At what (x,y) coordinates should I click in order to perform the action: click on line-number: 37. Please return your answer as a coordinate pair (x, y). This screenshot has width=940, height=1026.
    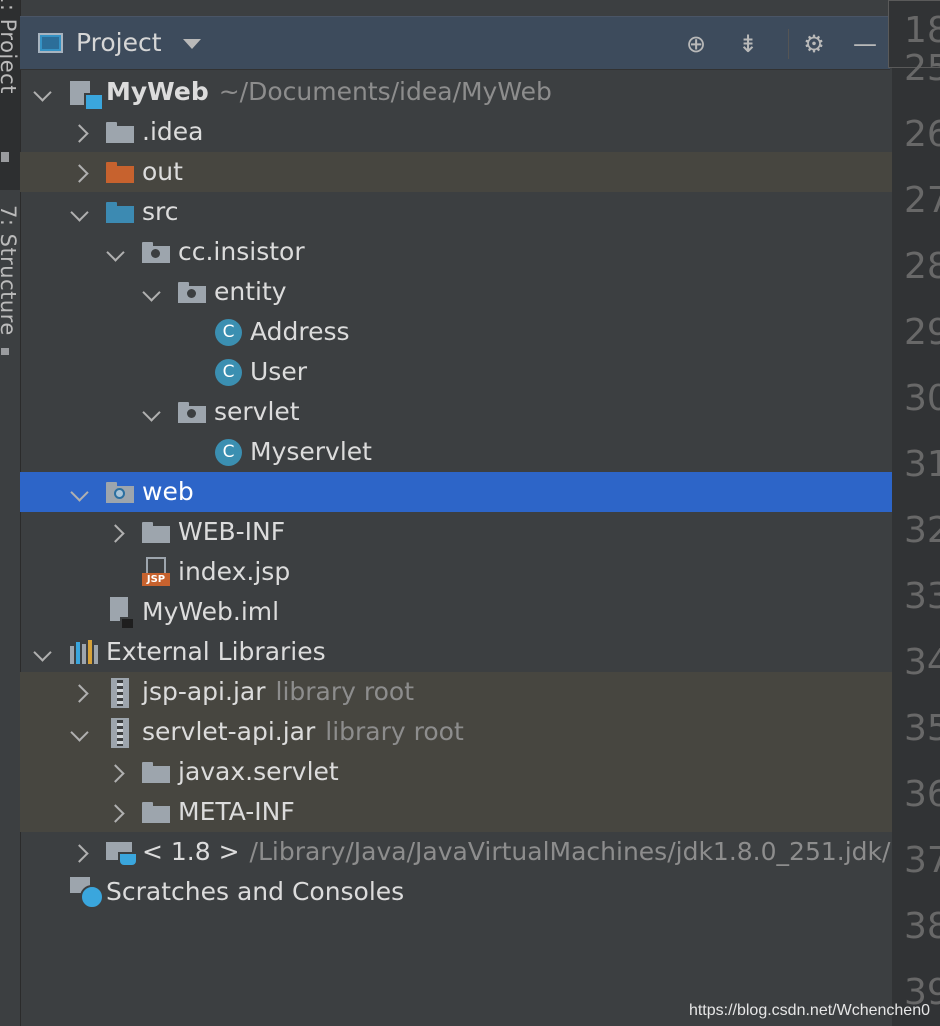
    Looking at the image, I should click on (922, 860).